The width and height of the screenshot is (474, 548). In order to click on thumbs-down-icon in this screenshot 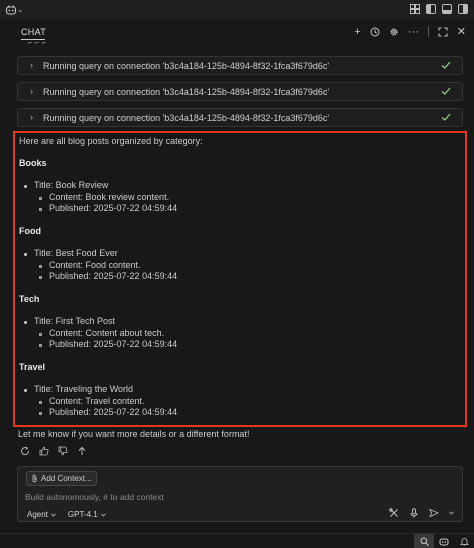, I will do `click(63, 451)`.